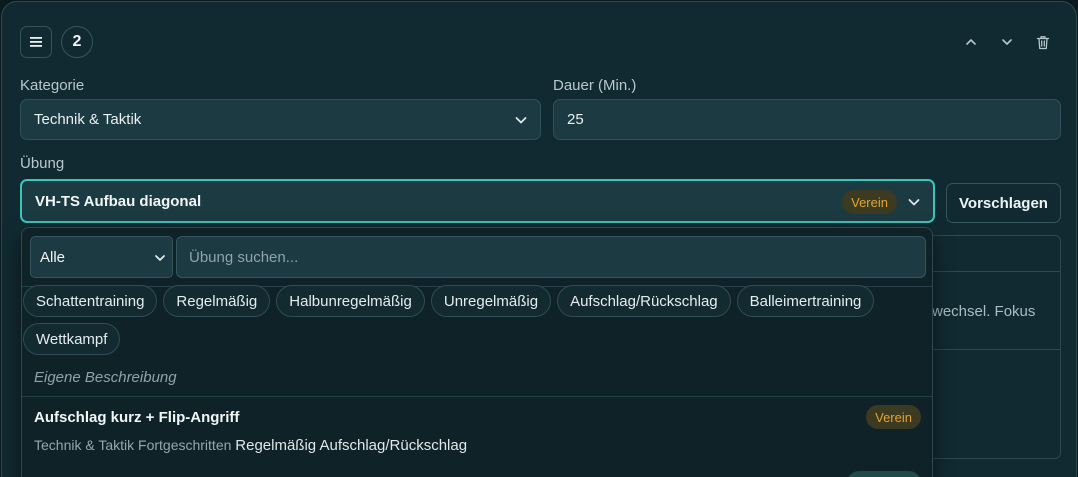  I want to click on chevron-up-icon, so click(971, 42).